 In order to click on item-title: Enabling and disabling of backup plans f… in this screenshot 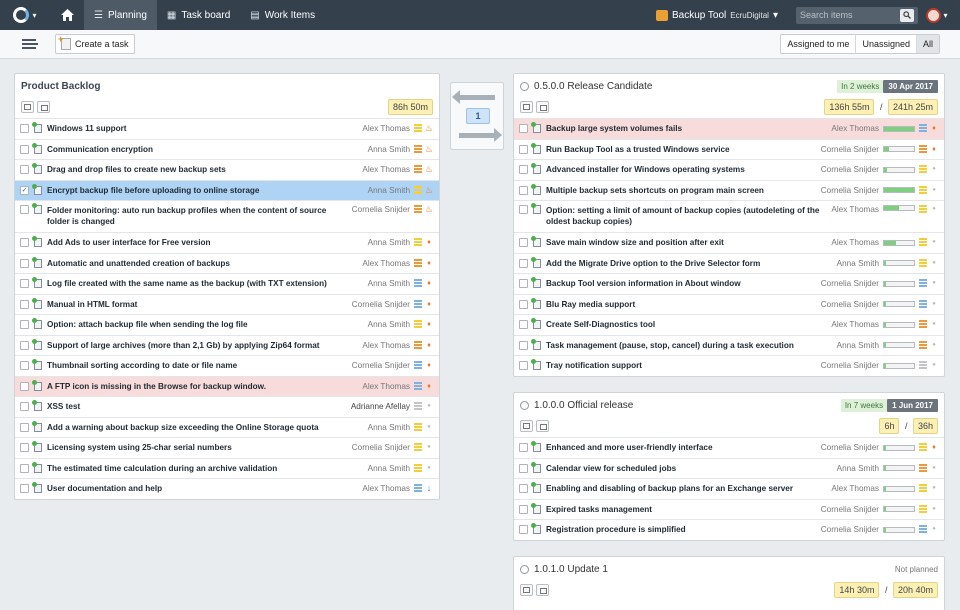, I will do `click(686, 488)`.